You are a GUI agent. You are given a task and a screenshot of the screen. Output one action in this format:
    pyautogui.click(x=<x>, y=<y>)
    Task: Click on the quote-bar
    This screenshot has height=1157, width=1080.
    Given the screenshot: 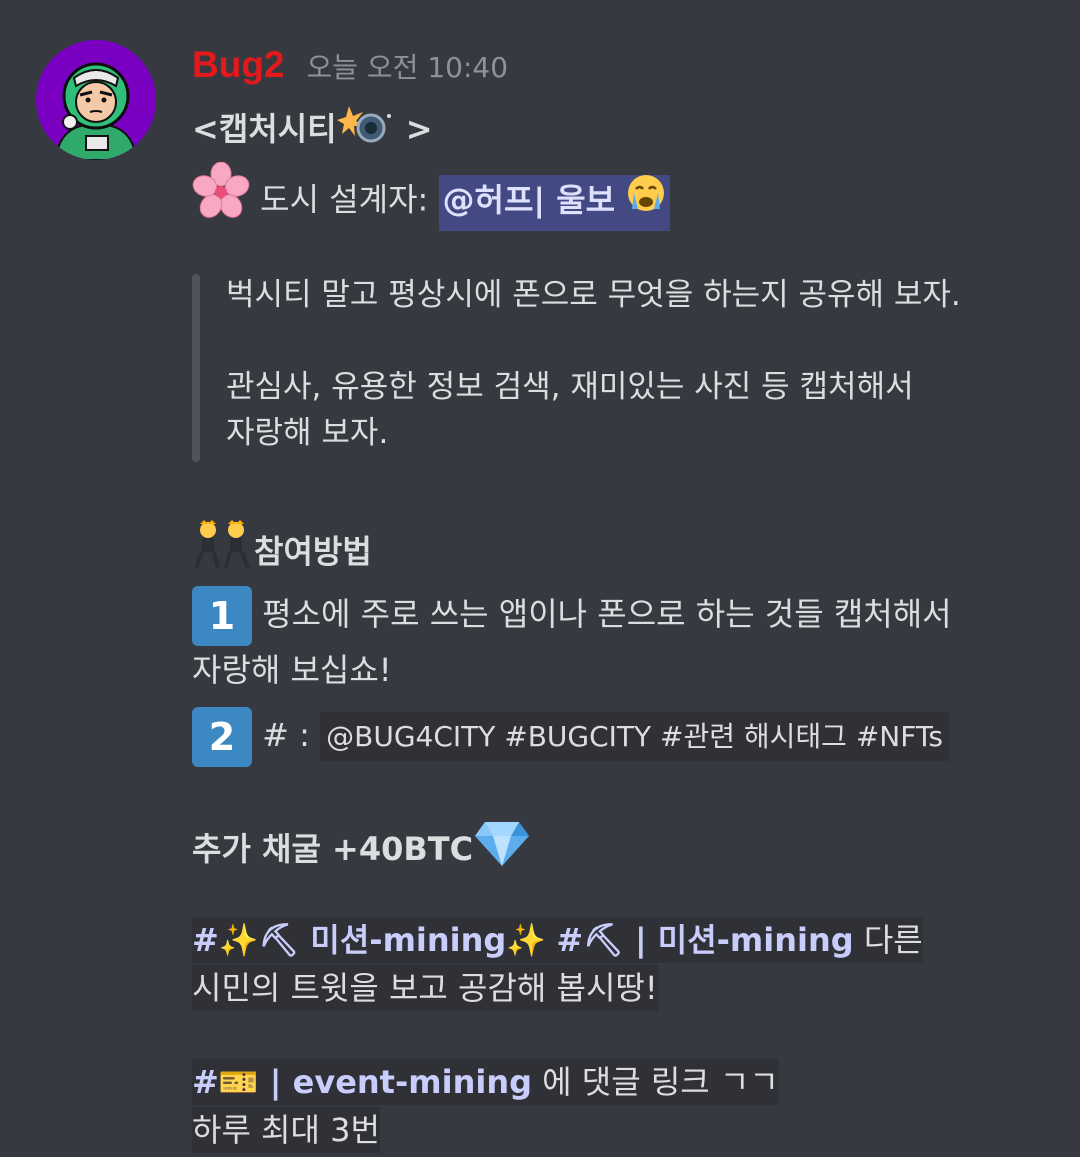 What is the action you would take?
    pyautogui.click(x=196, y=368)
    